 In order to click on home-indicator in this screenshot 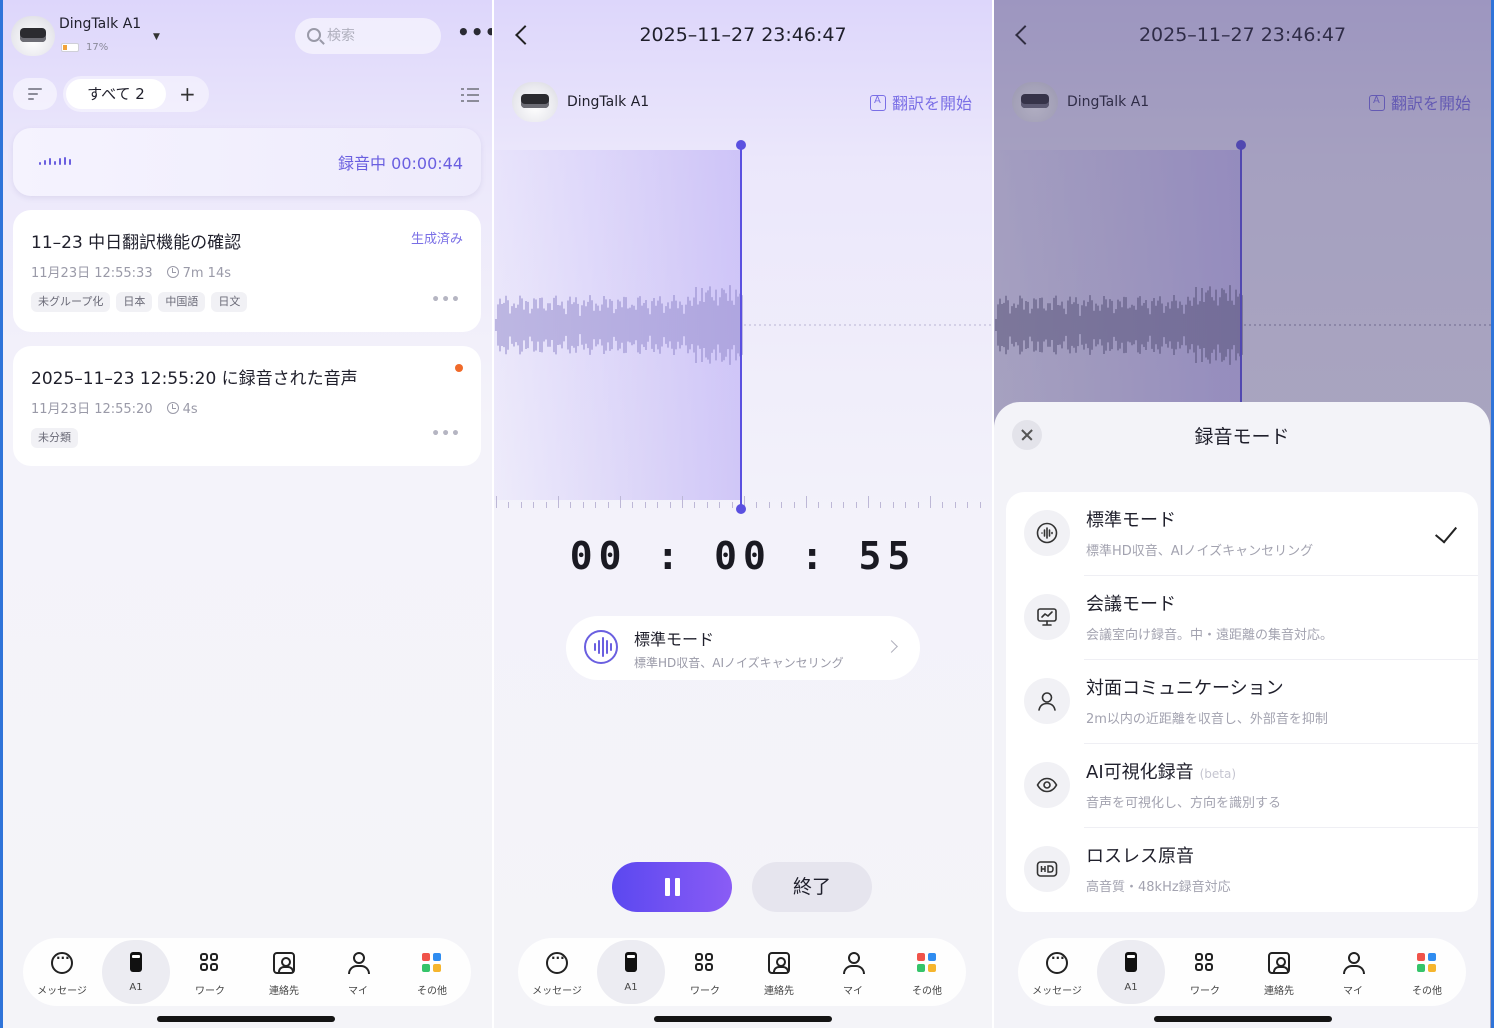, I will do `click(1243, 1019)`.